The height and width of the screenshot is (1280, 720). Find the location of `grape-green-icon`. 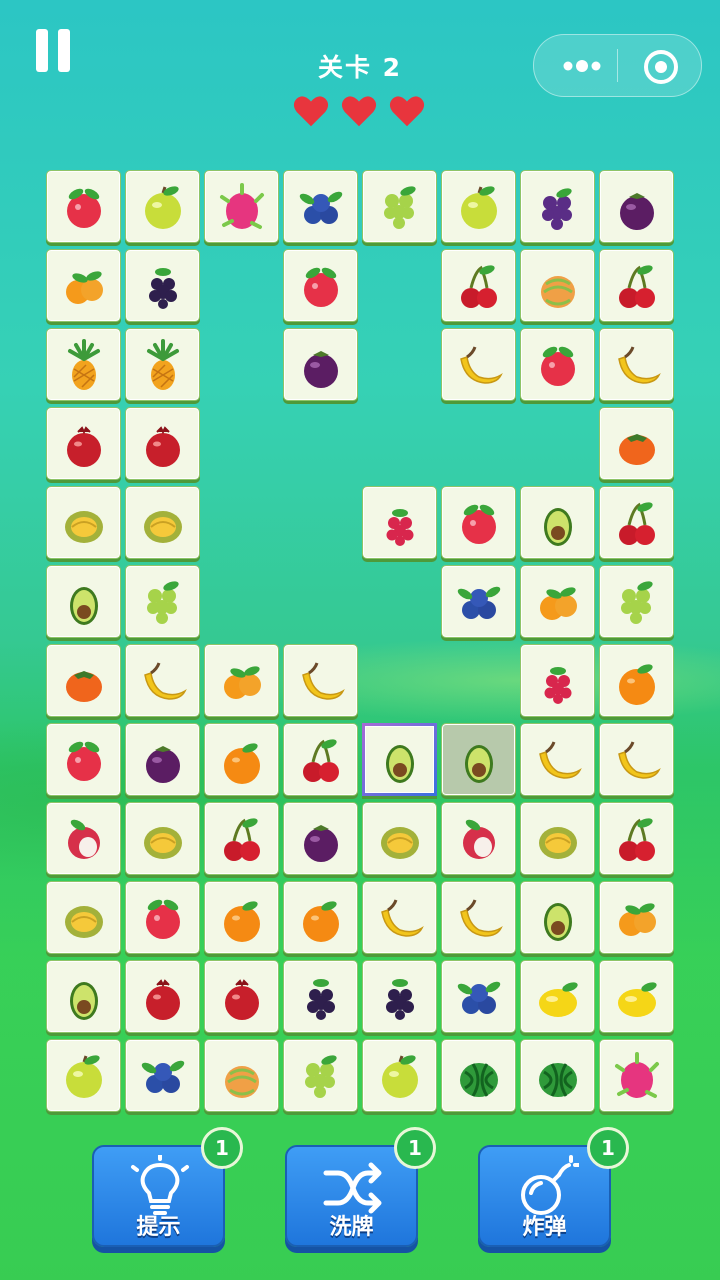

grape-green-icon is located at coordinates (162, 602).